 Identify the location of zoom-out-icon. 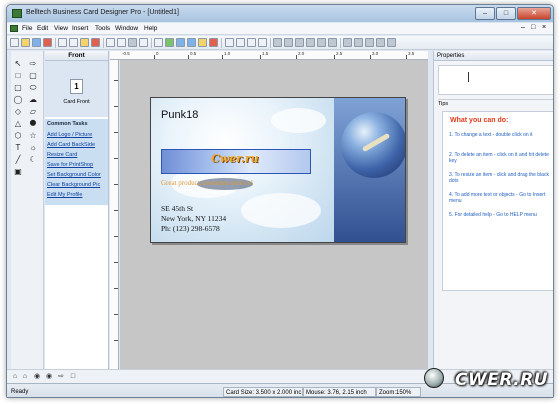
(191, 42).